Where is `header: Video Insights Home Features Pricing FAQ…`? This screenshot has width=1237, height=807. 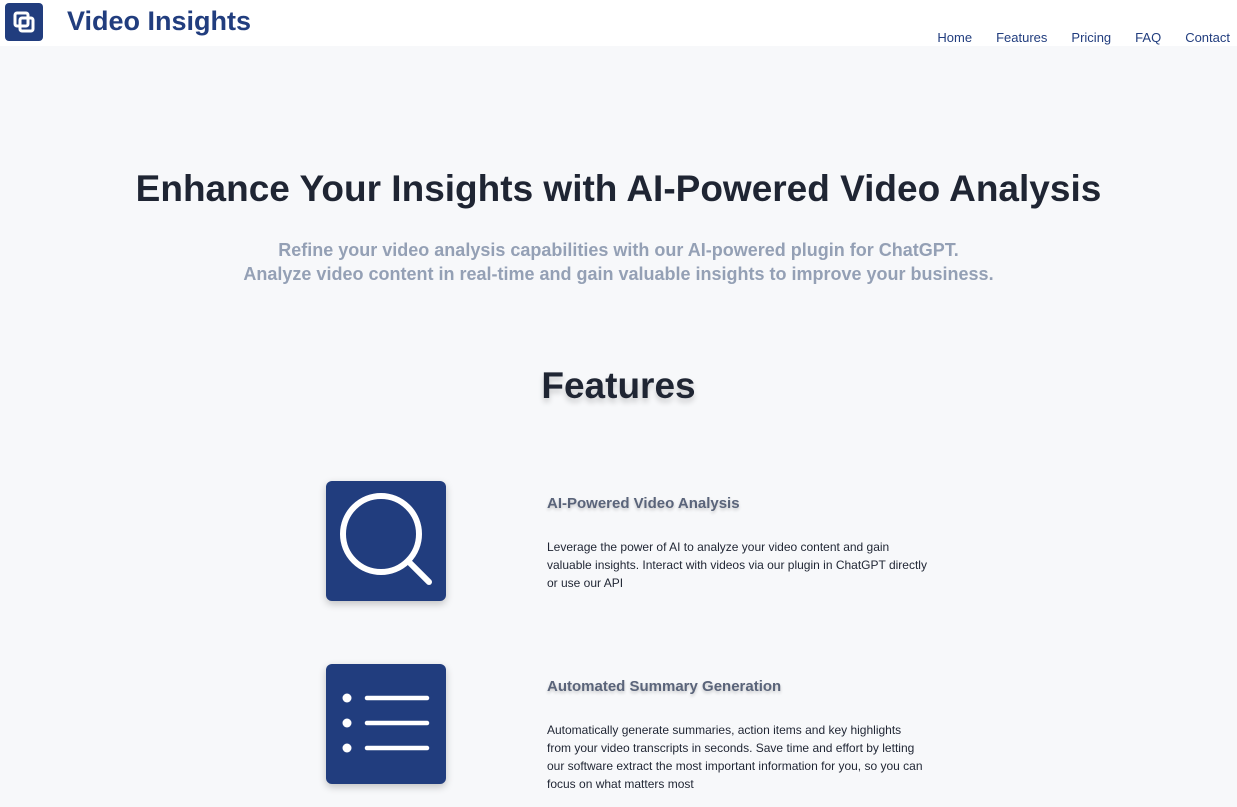 header: Video Insights Home Features Pricing FAQ… is located at coordinates (618, 23).